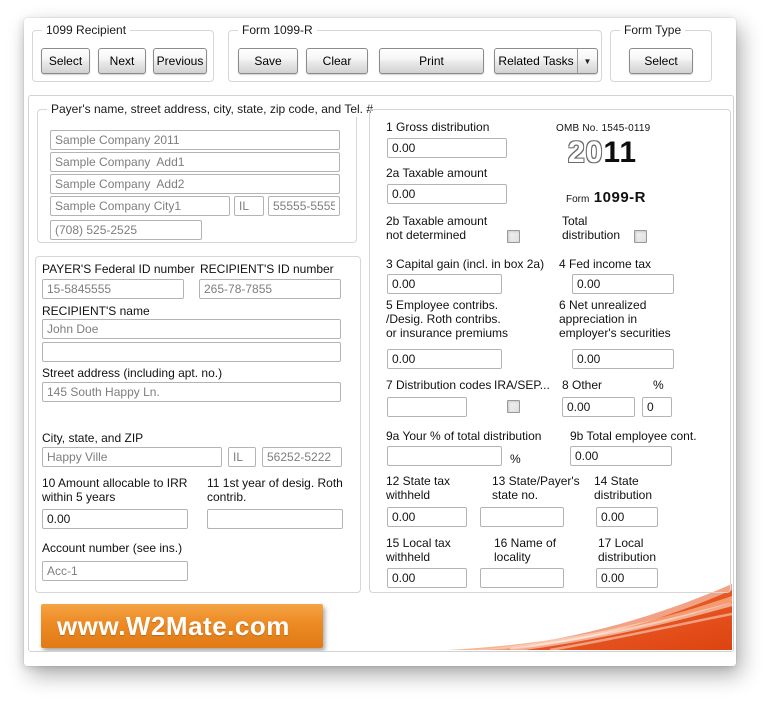 This screenshot has height=713, width=775. What do you see at coordinates (598, 407) in the screenshot?
I see `box8-field` at bounding box center [598, 407].